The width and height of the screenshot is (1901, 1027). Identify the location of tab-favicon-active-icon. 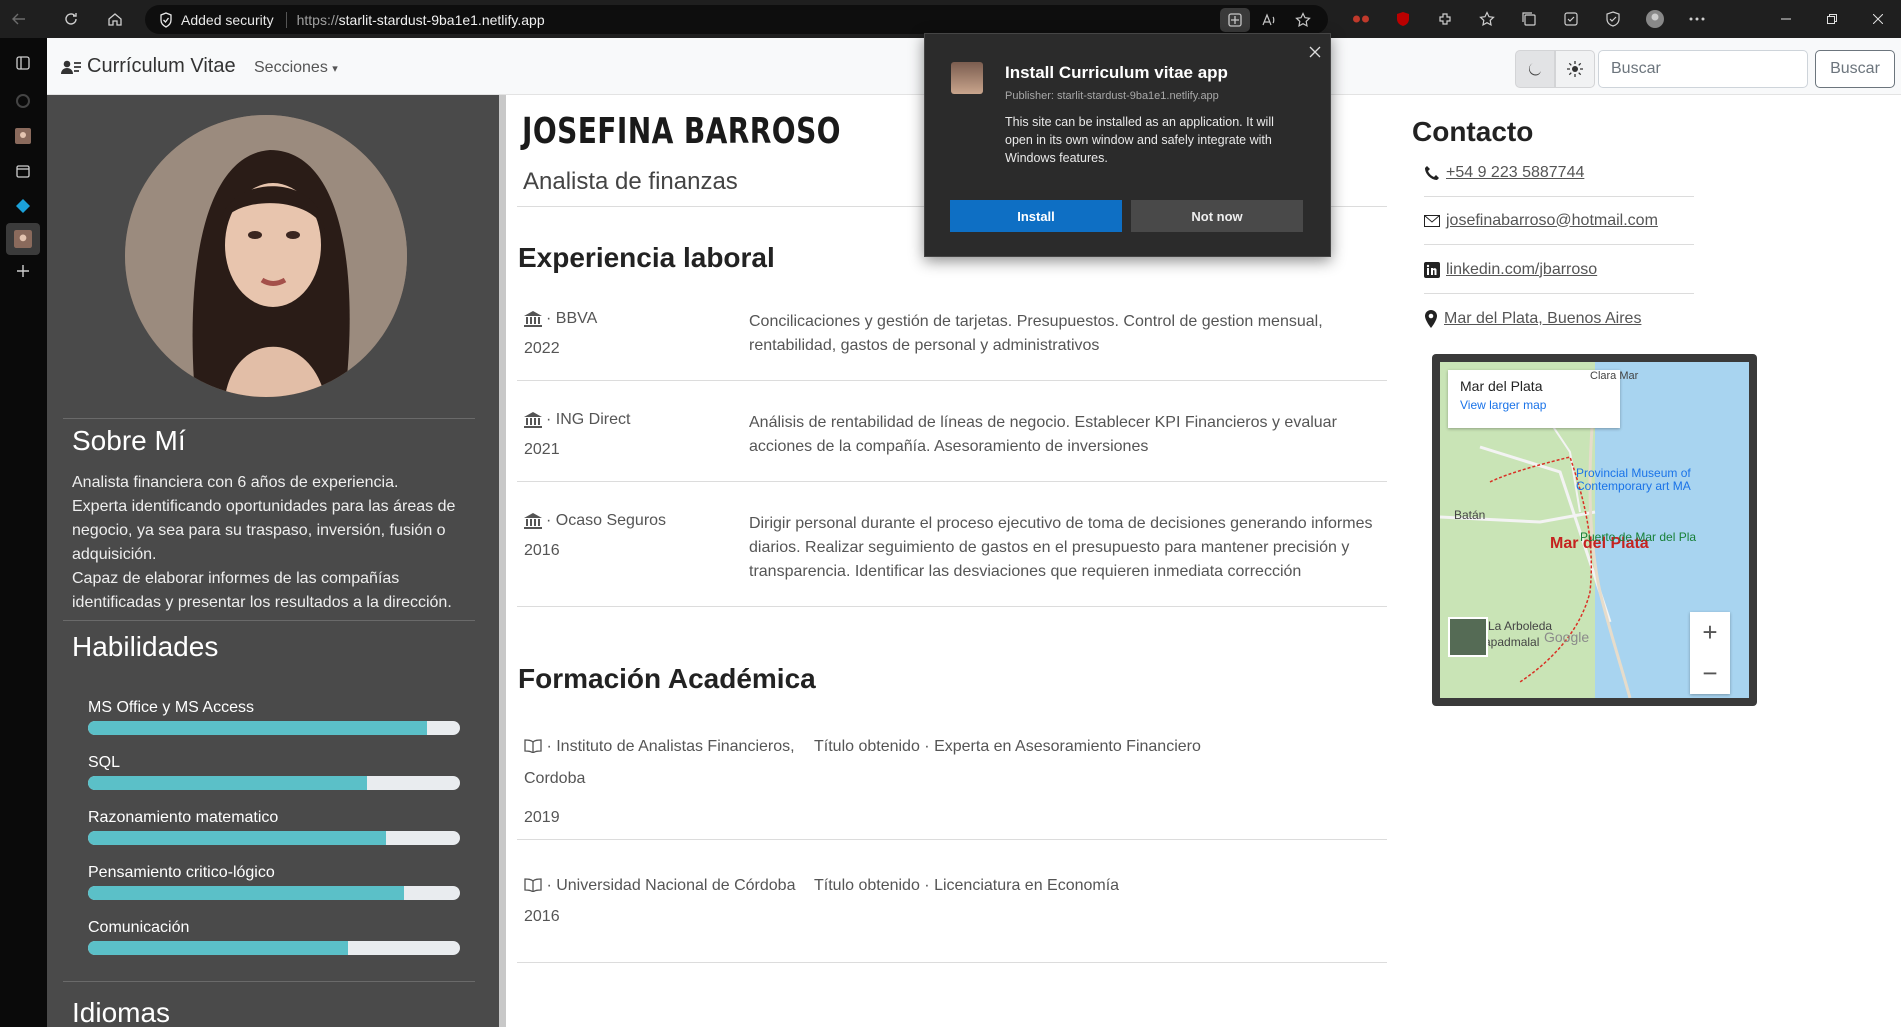
(23, 239).